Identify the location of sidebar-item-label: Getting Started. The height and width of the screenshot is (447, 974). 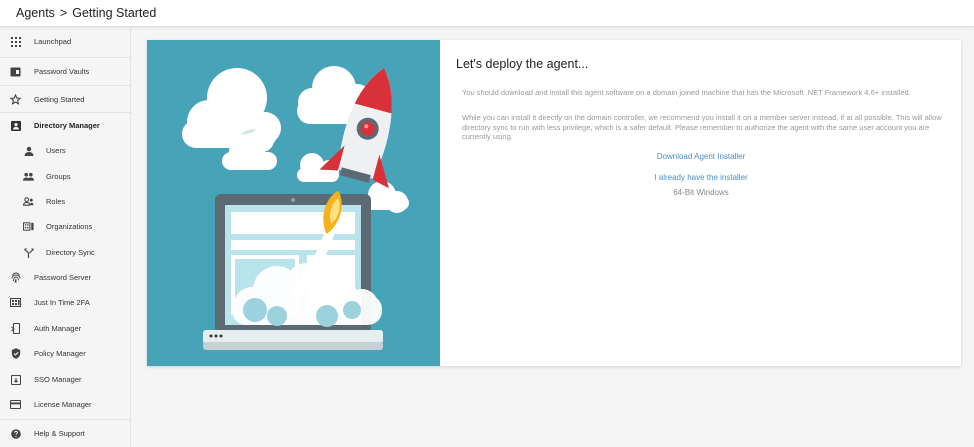
(59, 99).